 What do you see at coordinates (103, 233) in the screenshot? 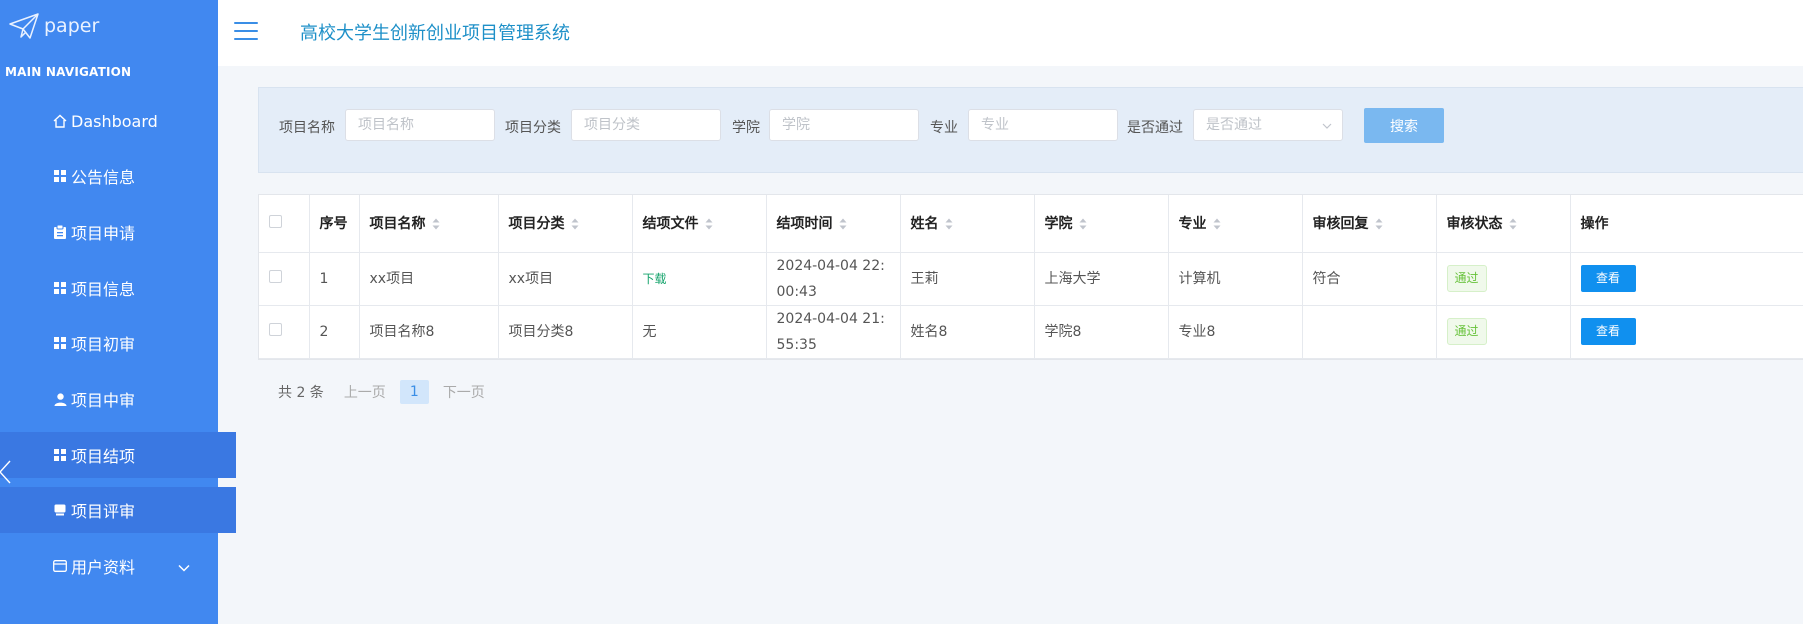
I see `sidebar-item-label: 项目申请` at bounding box center [103, 233].